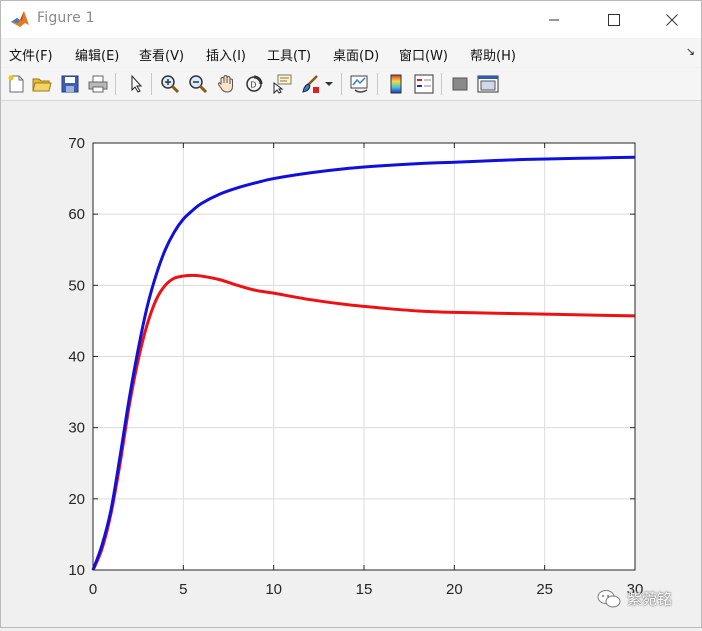  I want to click on menu-tools: 工具(T), so click(289, 54).